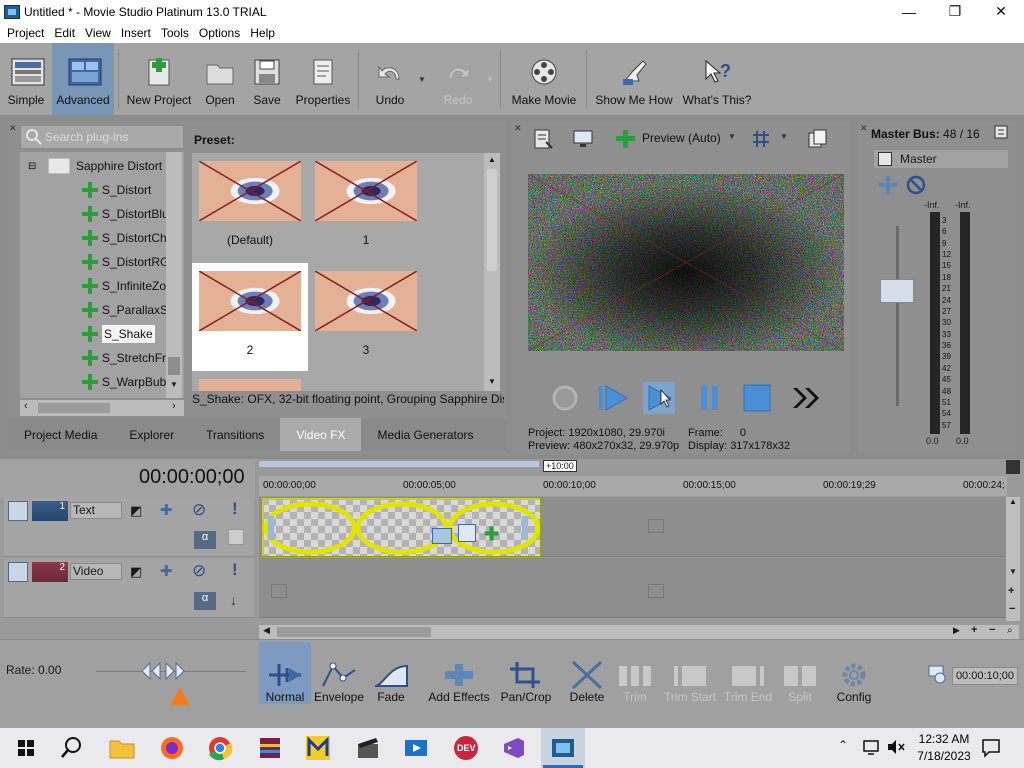 The image size is (1024, 768). I want to click on menu-edit: Edit, so click(64, 33).